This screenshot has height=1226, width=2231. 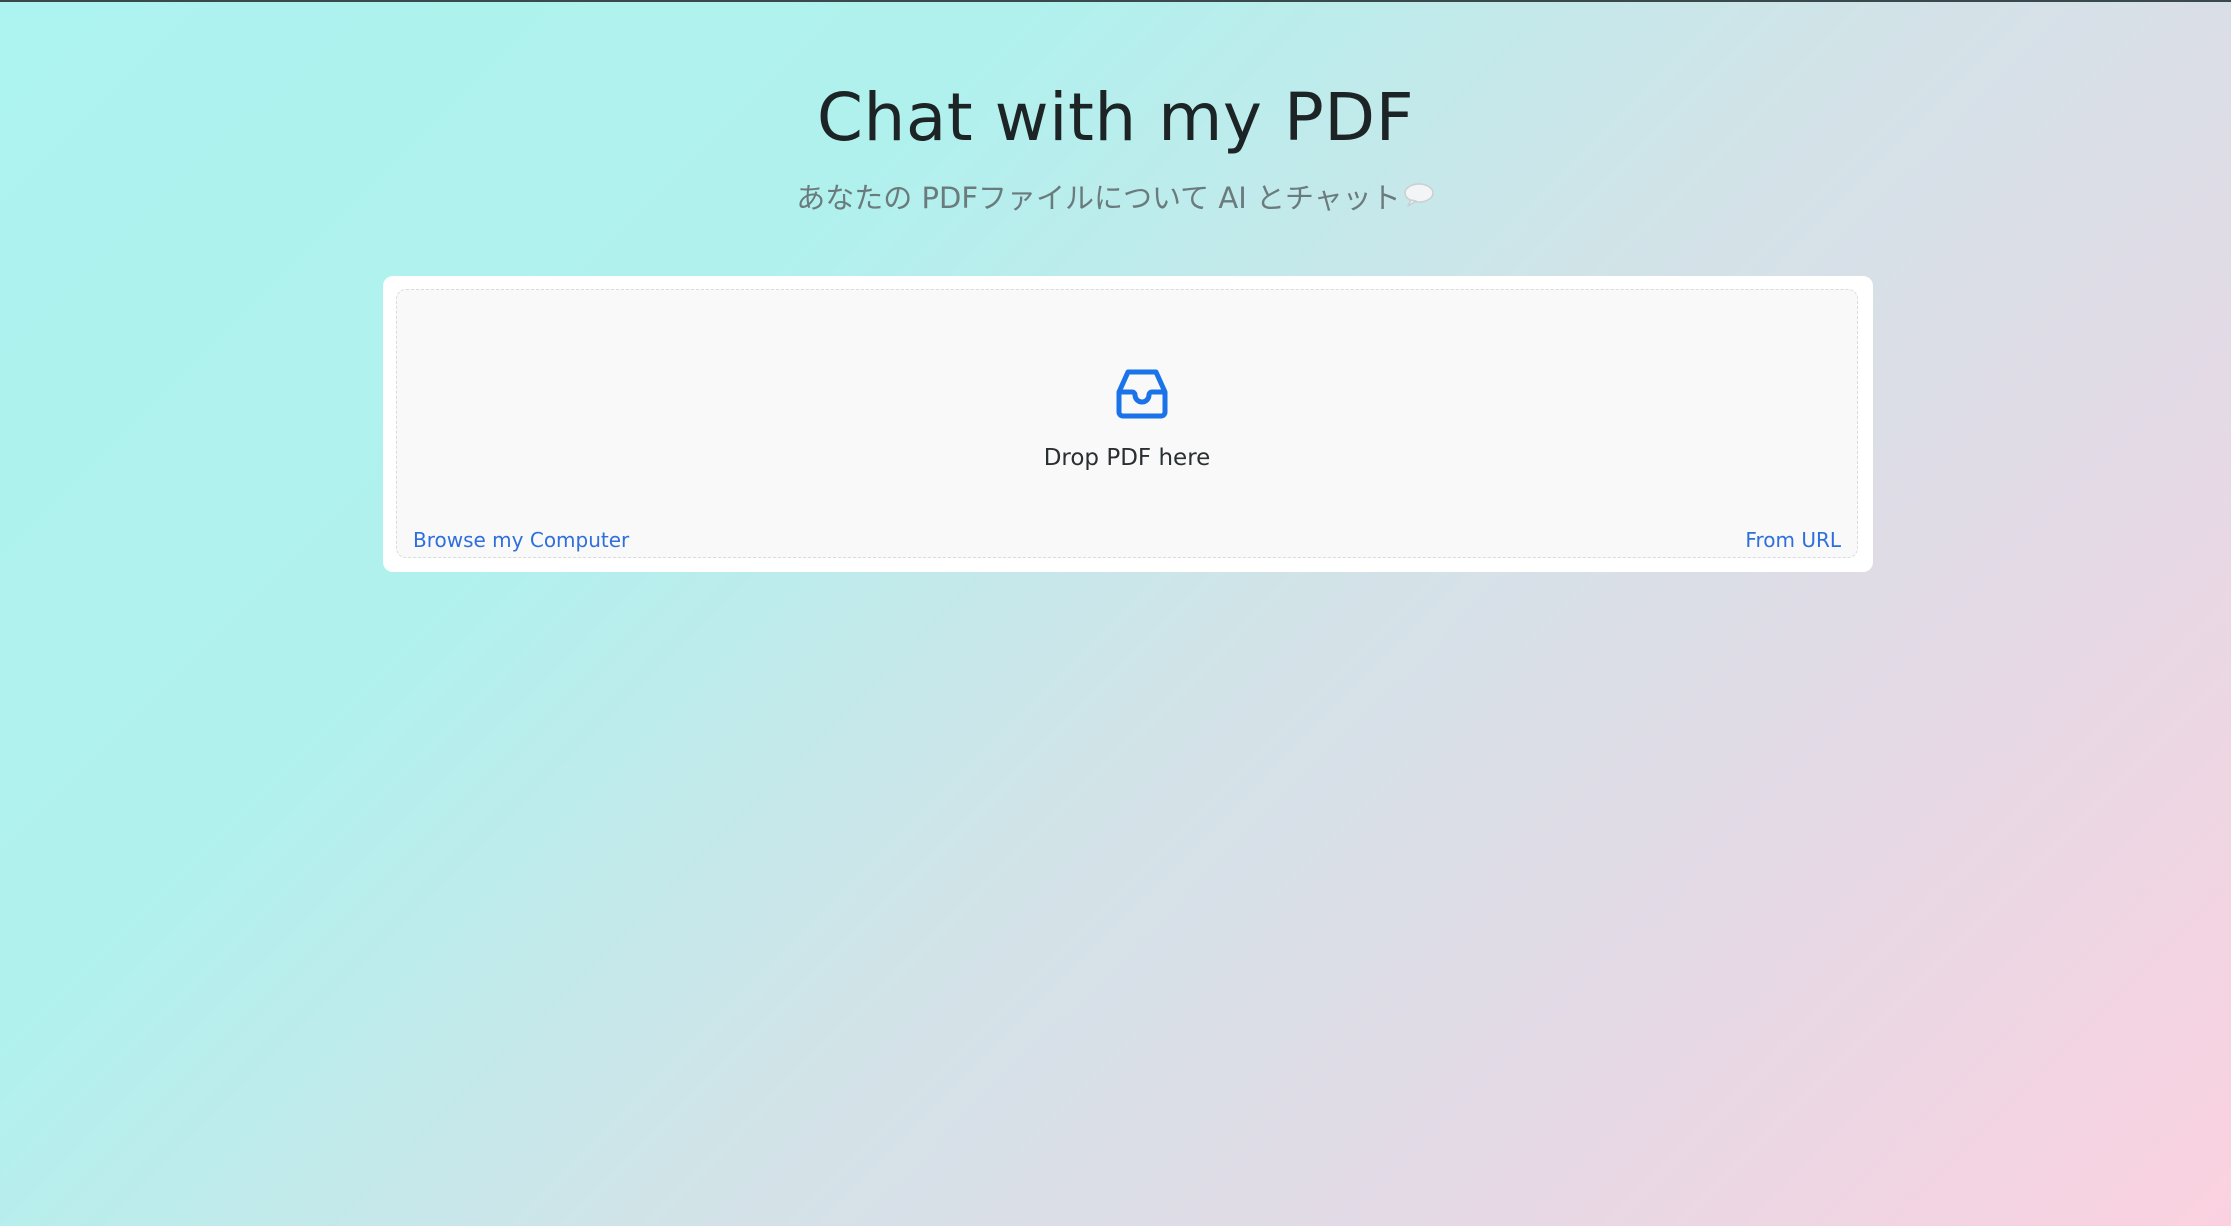 I want to click on window-top-border, so click(x=1115, y=1).